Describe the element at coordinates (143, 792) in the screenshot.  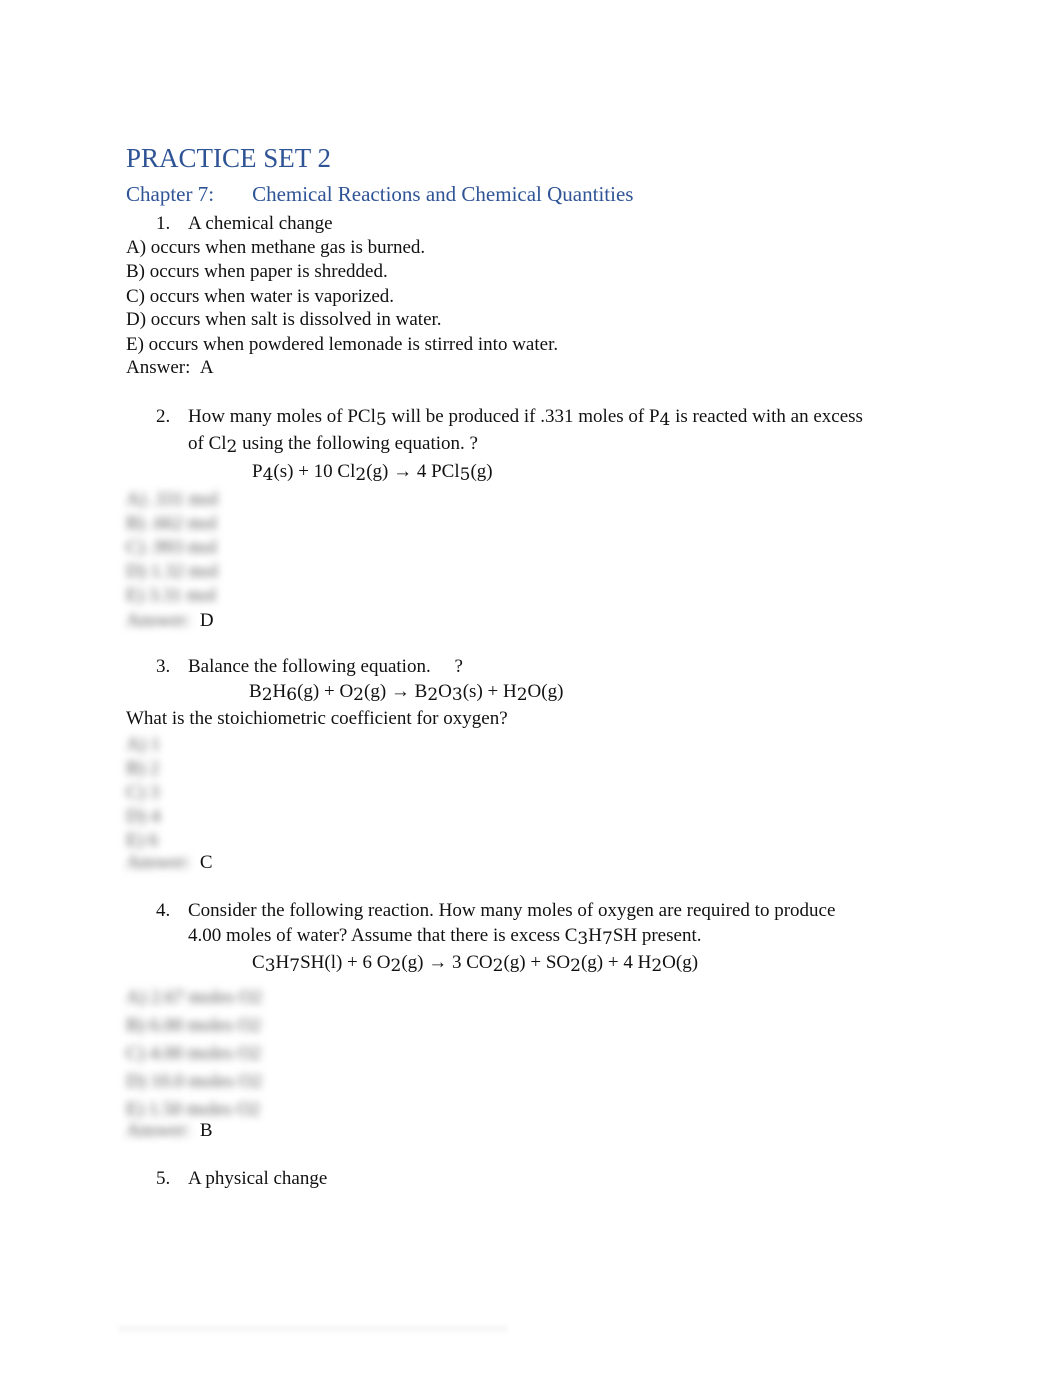
I see `question-3-options-blurred: A) 1 B) 2 C) 3 D) 4 E) 6` at that location.